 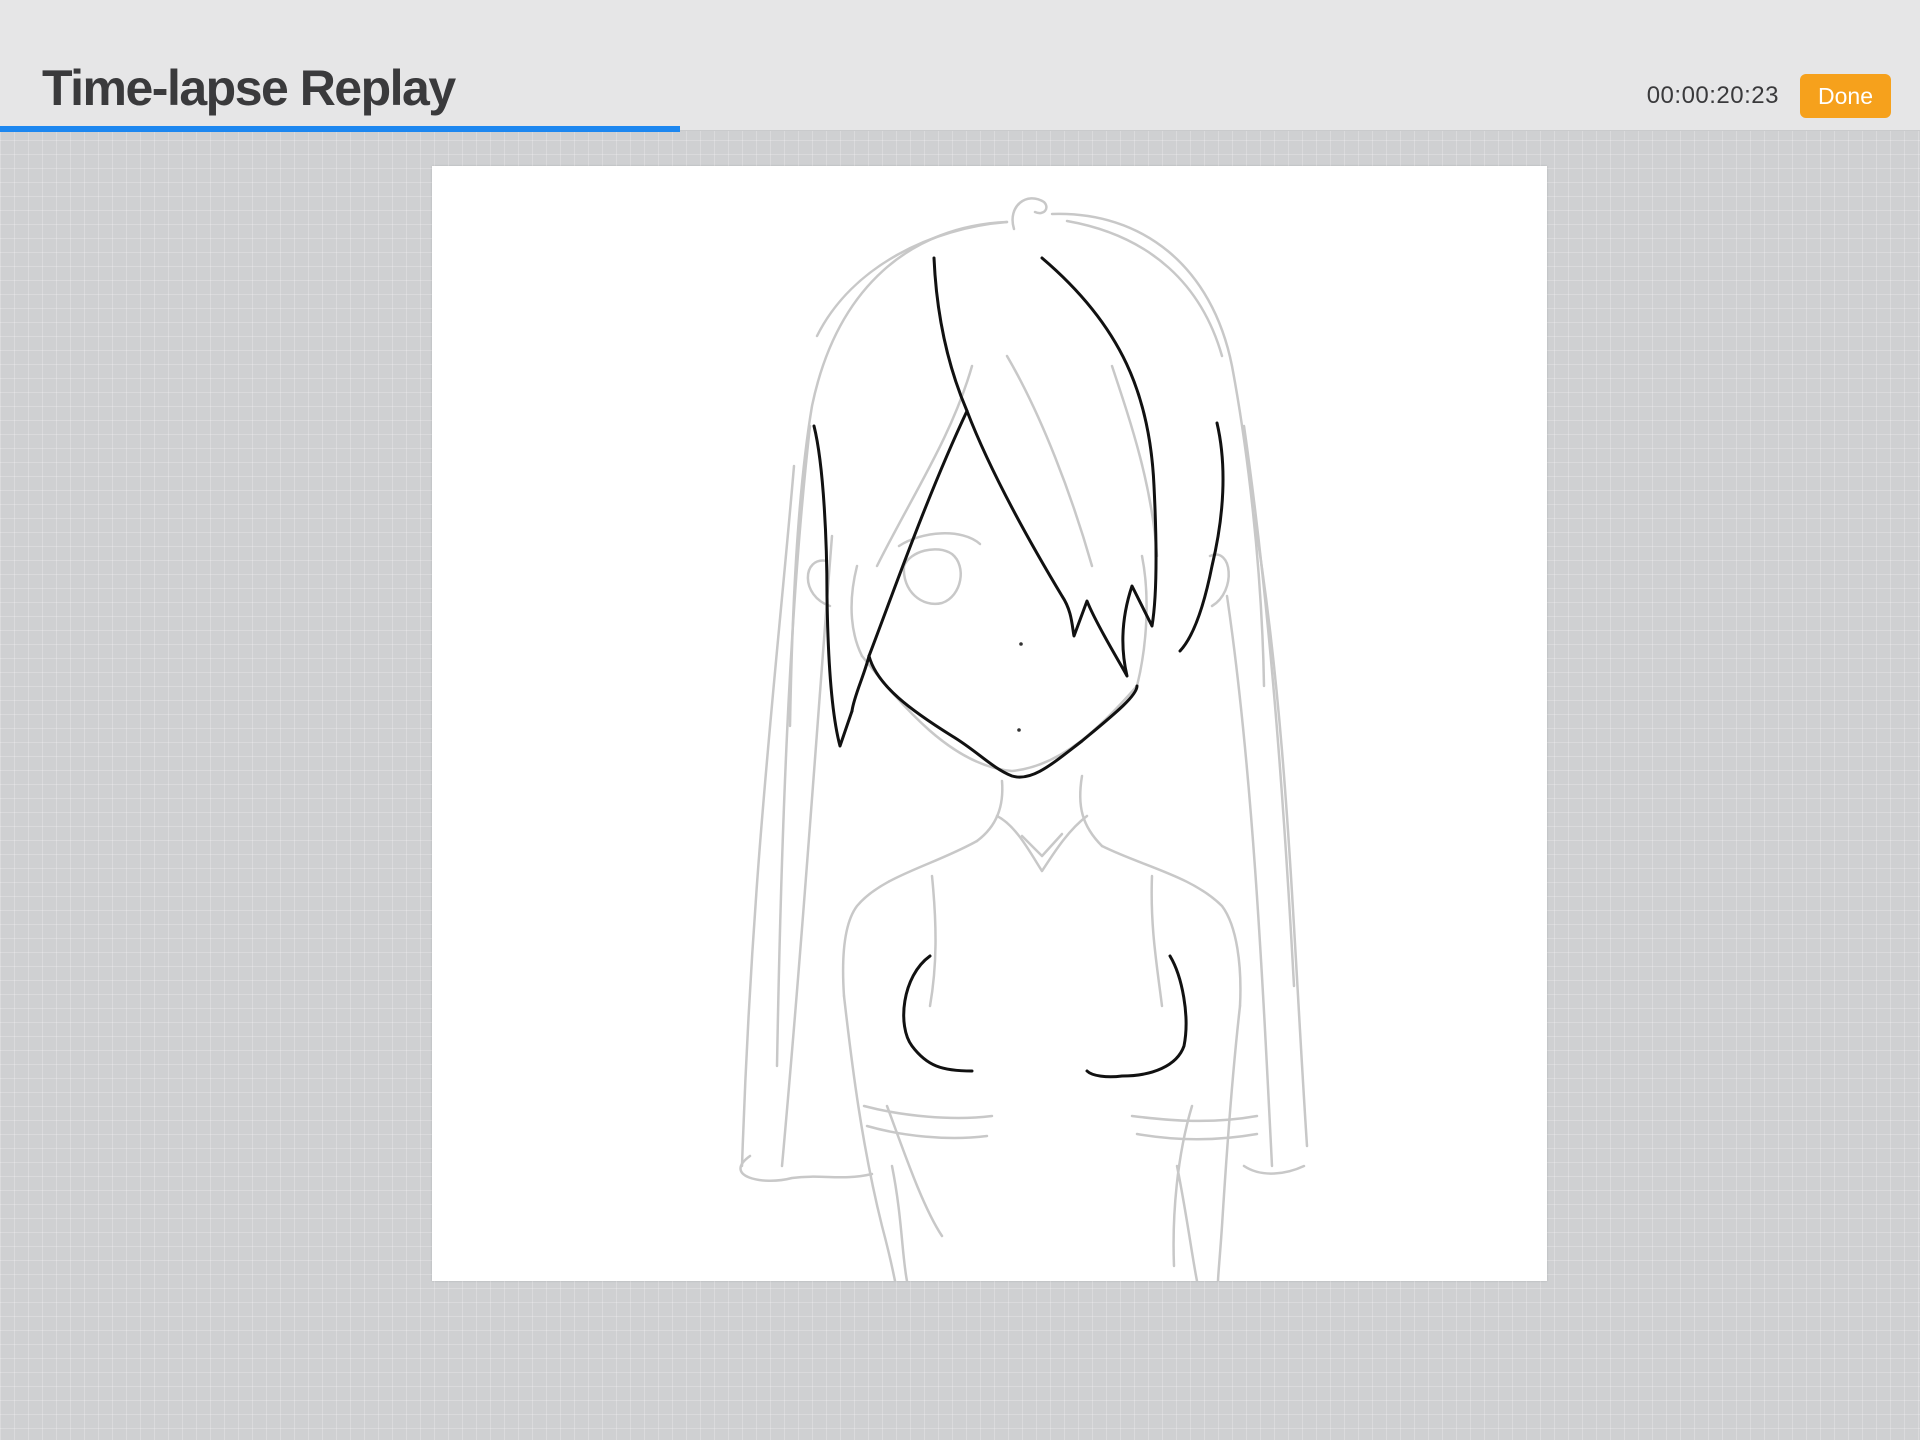 What do you see at coordinates (249, 88) in the screenshot?
I see `page-title: Time-lapse Replay` at bounding box center [249, 88].